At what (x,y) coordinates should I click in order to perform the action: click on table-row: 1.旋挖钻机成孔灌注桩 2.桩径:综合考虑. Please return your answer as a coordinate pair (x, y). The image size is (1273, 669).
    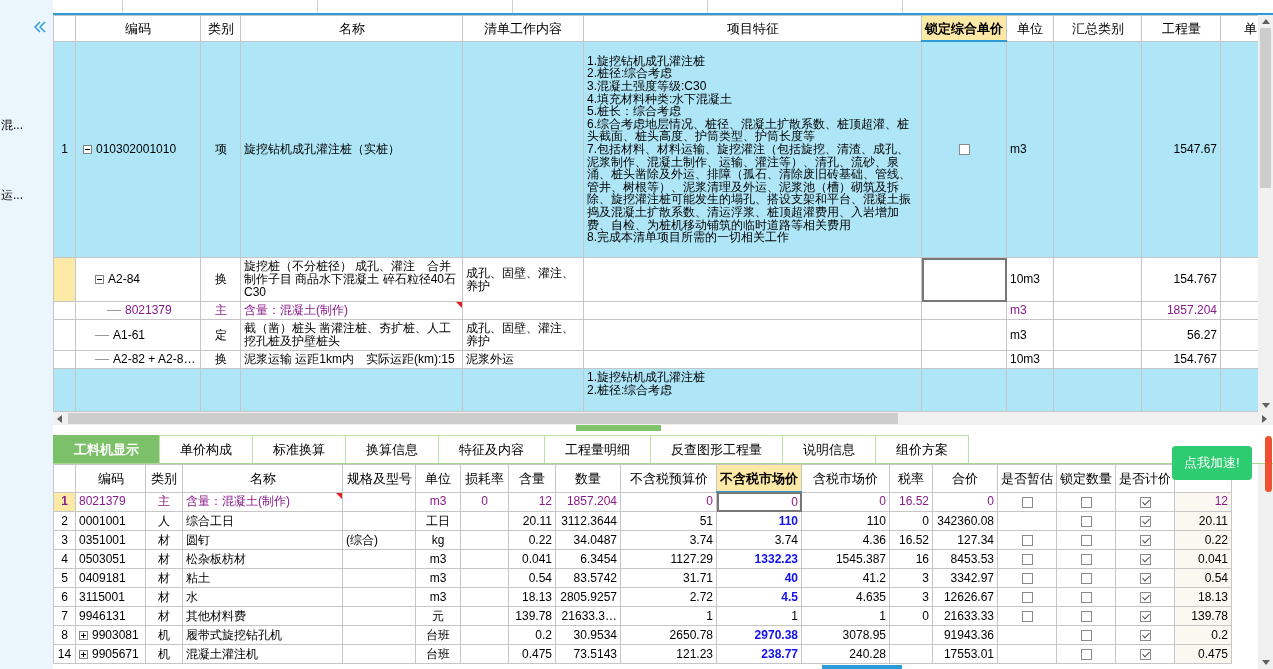
    Looking at the image, I should click on (655, 390).